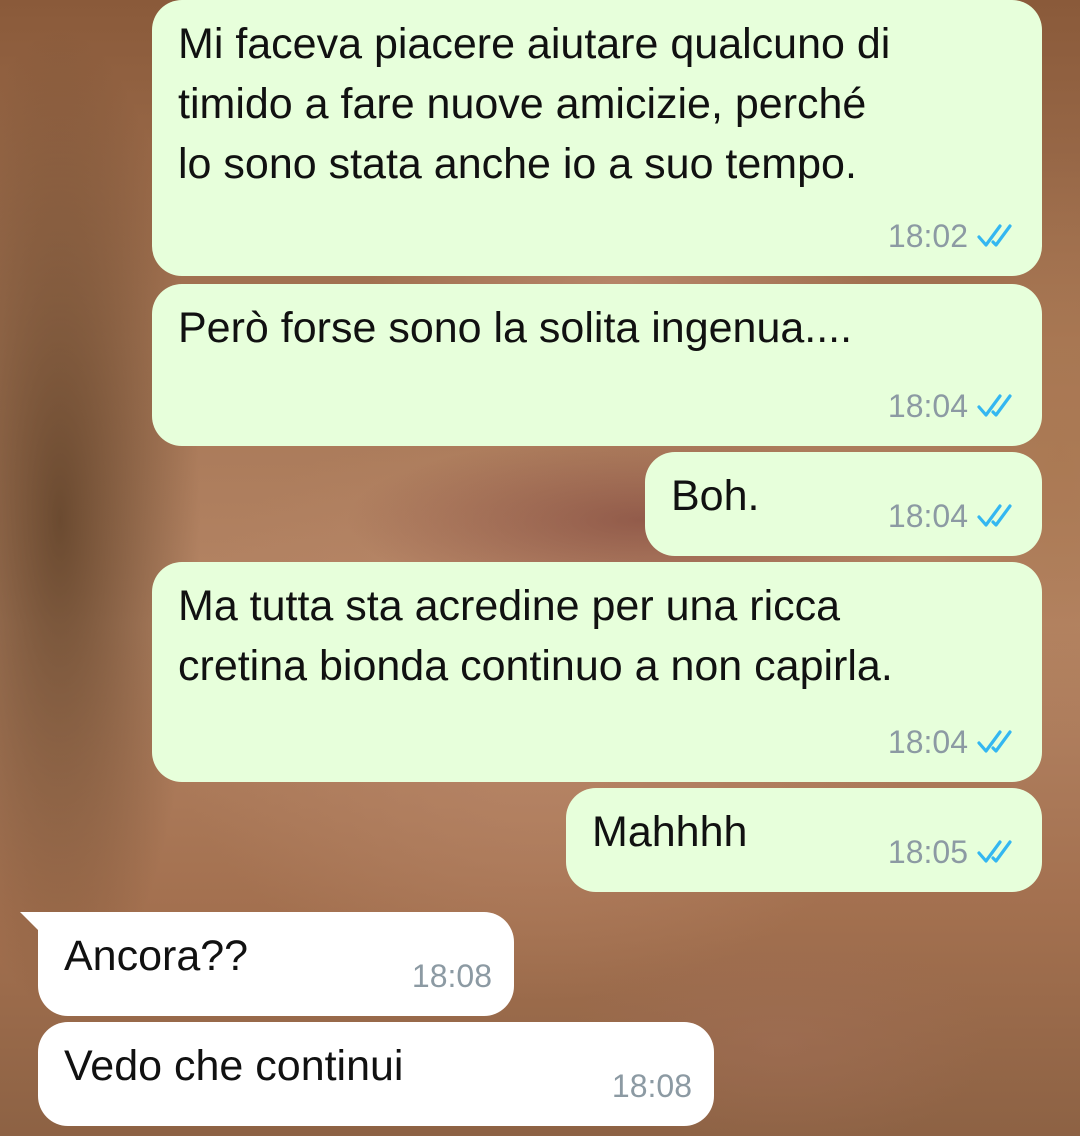  What do you see at coordinates (927, 236) in the screenshot?
I see `message-time: 18:02` at bounding box center [927, 236].